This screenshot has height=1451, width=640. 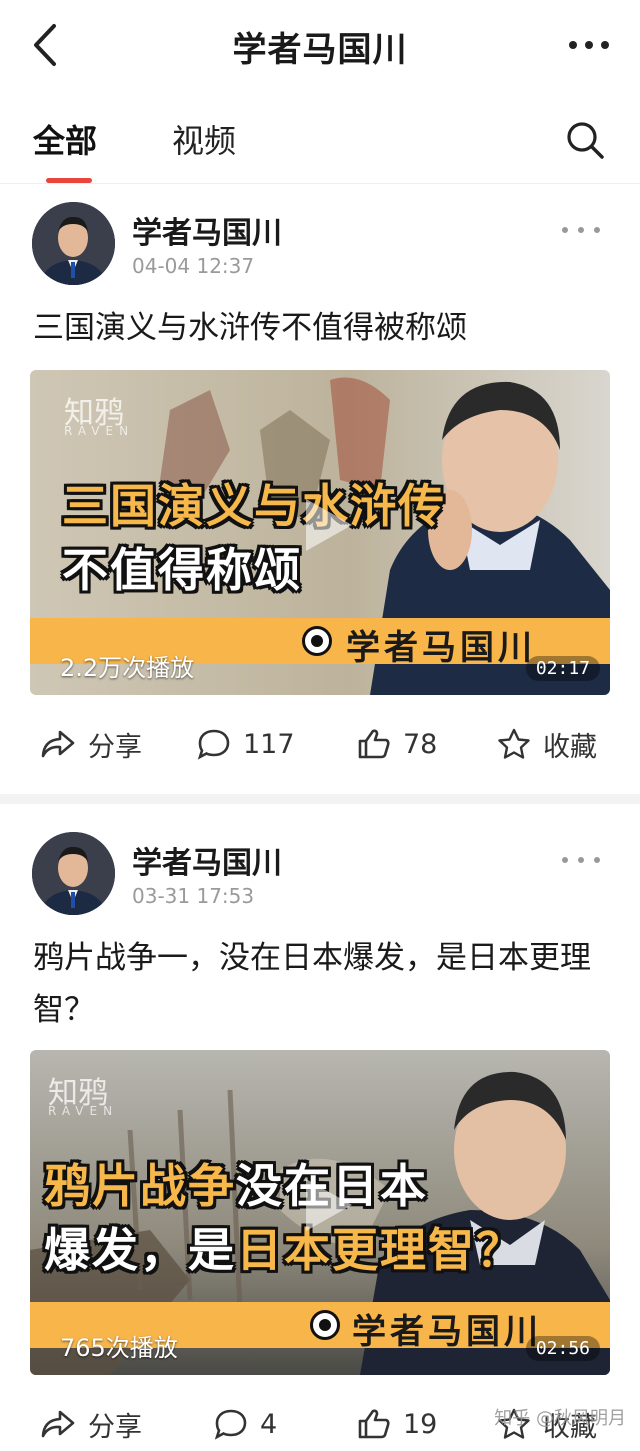 I want to click on site-watermark-prefix: 知乎 @, so click(x=524, y=1418).